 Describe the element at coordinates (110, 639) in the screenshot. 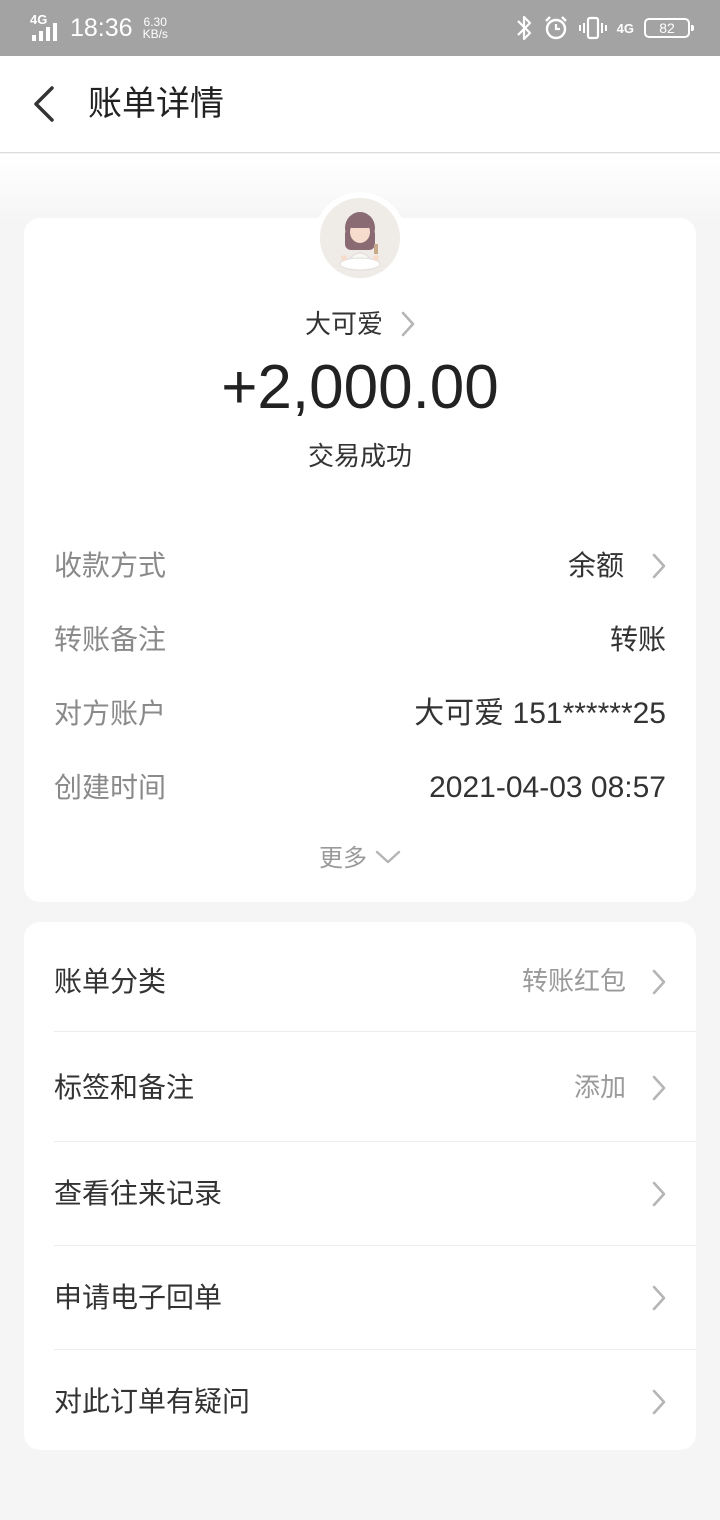

I see `detail-label: 转账备注` at that location.